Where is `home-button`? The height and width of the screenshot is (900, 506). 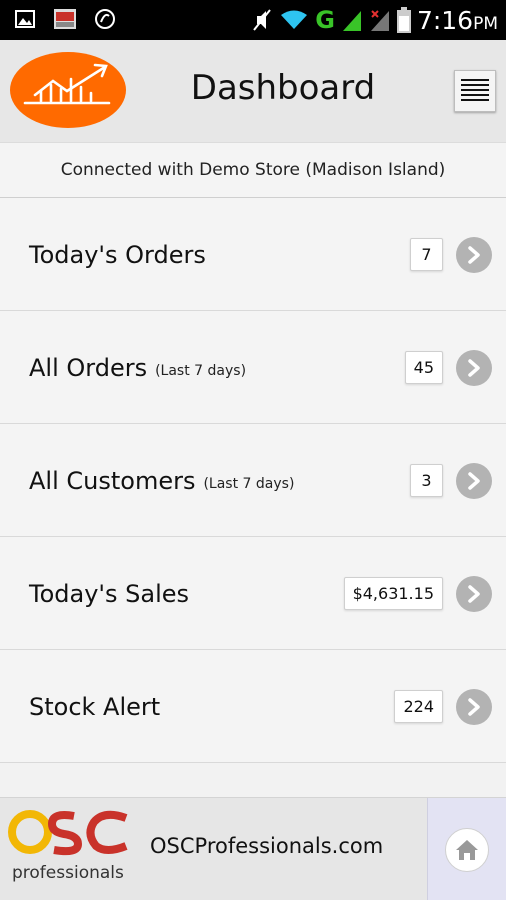 home-button is located at coordinates (467, 850).